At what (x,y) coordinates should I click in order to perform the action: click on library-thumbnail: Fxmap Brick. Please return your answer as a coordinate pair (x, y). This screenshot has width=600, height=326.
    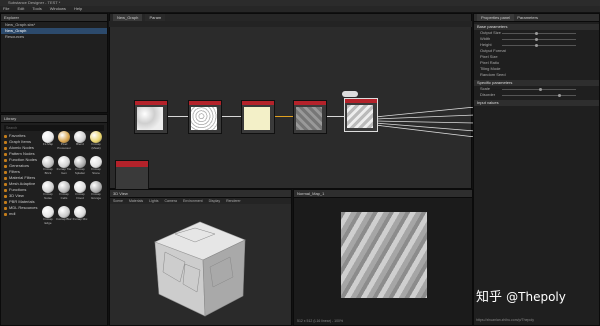
    Looking at the image, I should click on (48, 166).